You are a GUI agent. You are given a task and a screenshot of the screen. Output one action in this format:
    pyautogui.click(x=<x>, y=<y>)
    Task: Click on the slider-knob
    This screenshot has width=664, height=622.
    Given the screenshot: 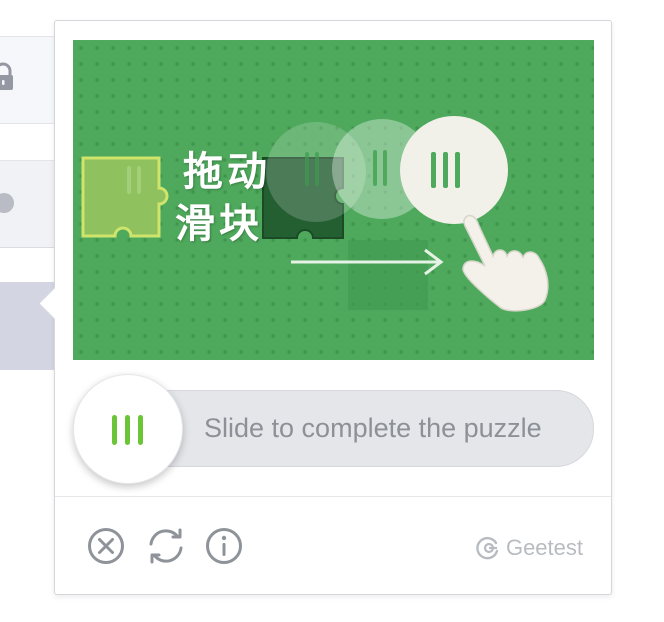 What is the action you would take?
    pyautogui.click(x=128, y=429)
    